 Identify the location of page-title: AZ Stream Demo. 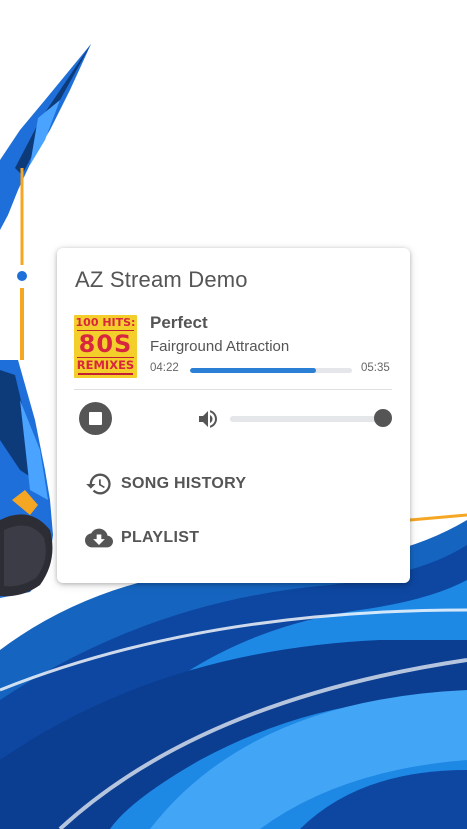
(161, 279).